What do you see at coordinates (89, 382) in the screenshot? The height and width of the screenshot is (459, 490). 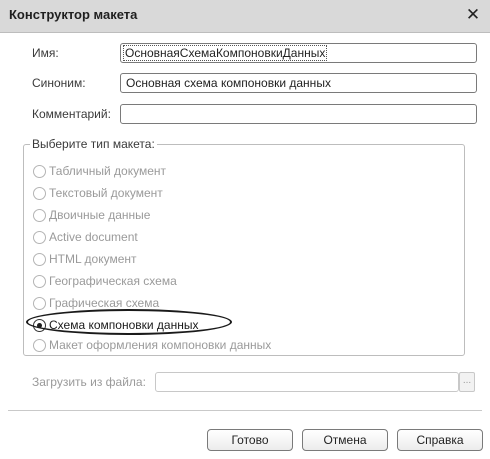 I see `load-from-file-label: Загрузить из файла:` at bounding box center [89, 382].